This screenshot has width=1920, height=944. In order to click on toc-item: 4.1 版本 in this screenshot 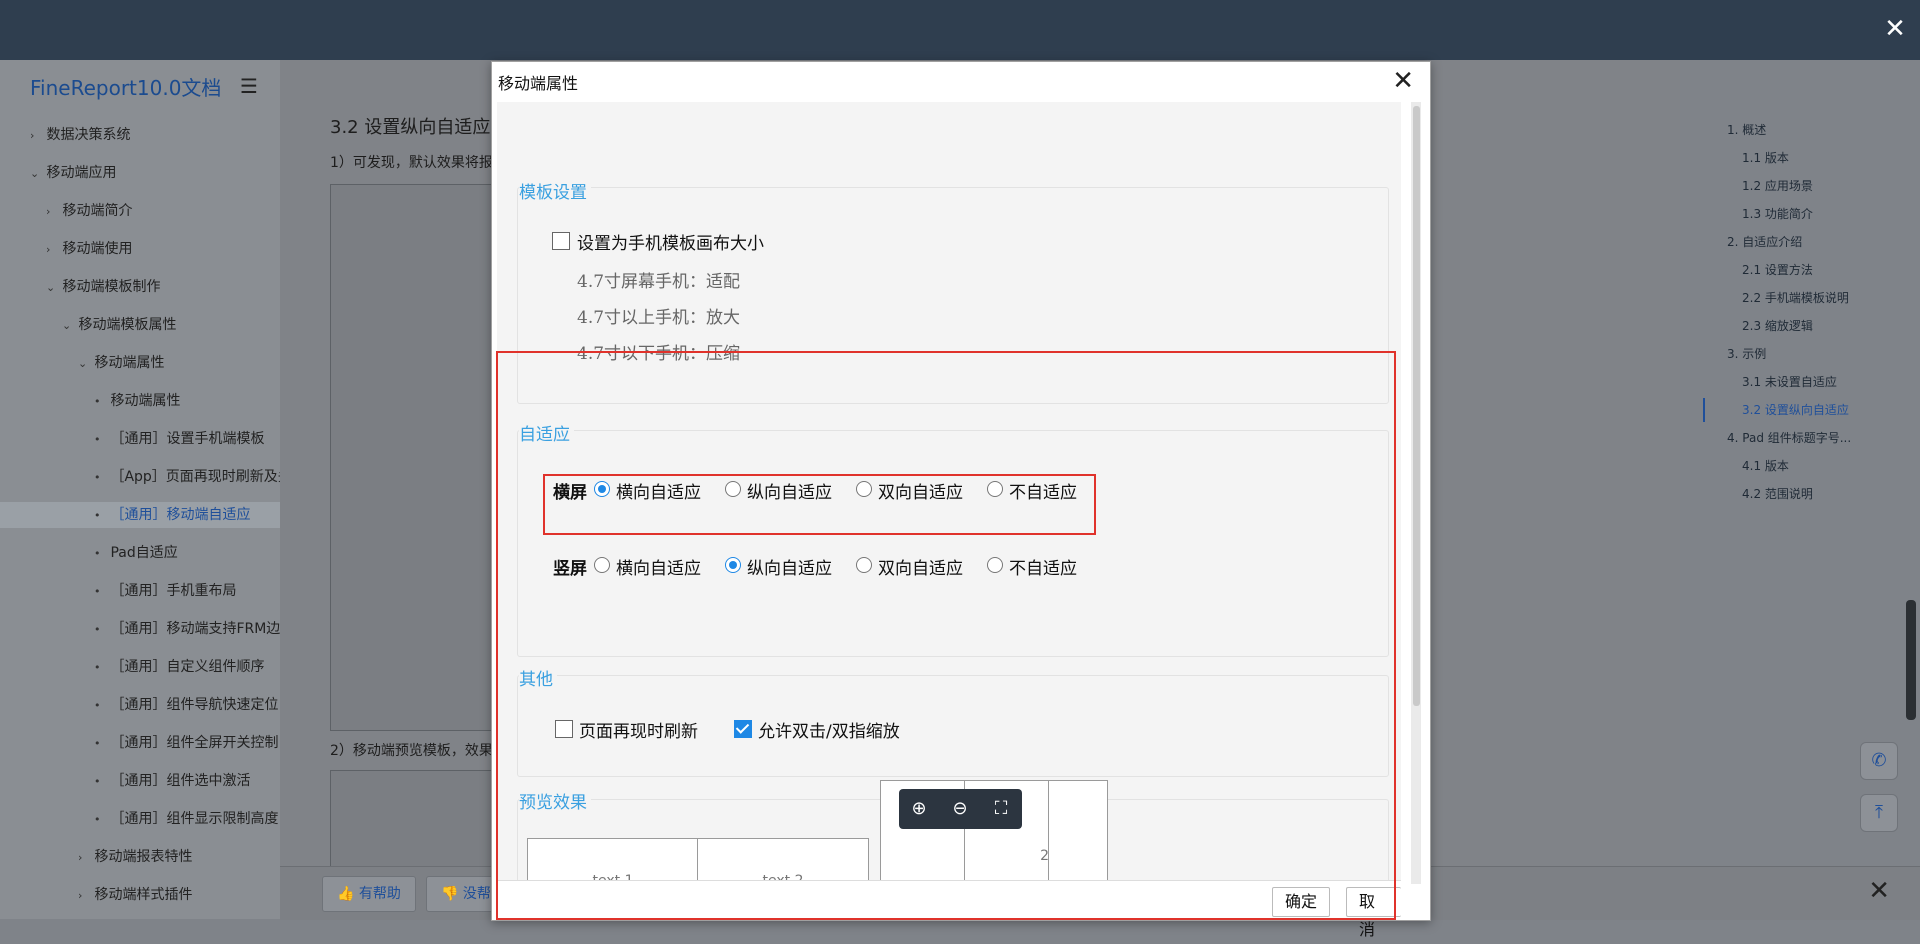, I will do `click(1765, 465)`.